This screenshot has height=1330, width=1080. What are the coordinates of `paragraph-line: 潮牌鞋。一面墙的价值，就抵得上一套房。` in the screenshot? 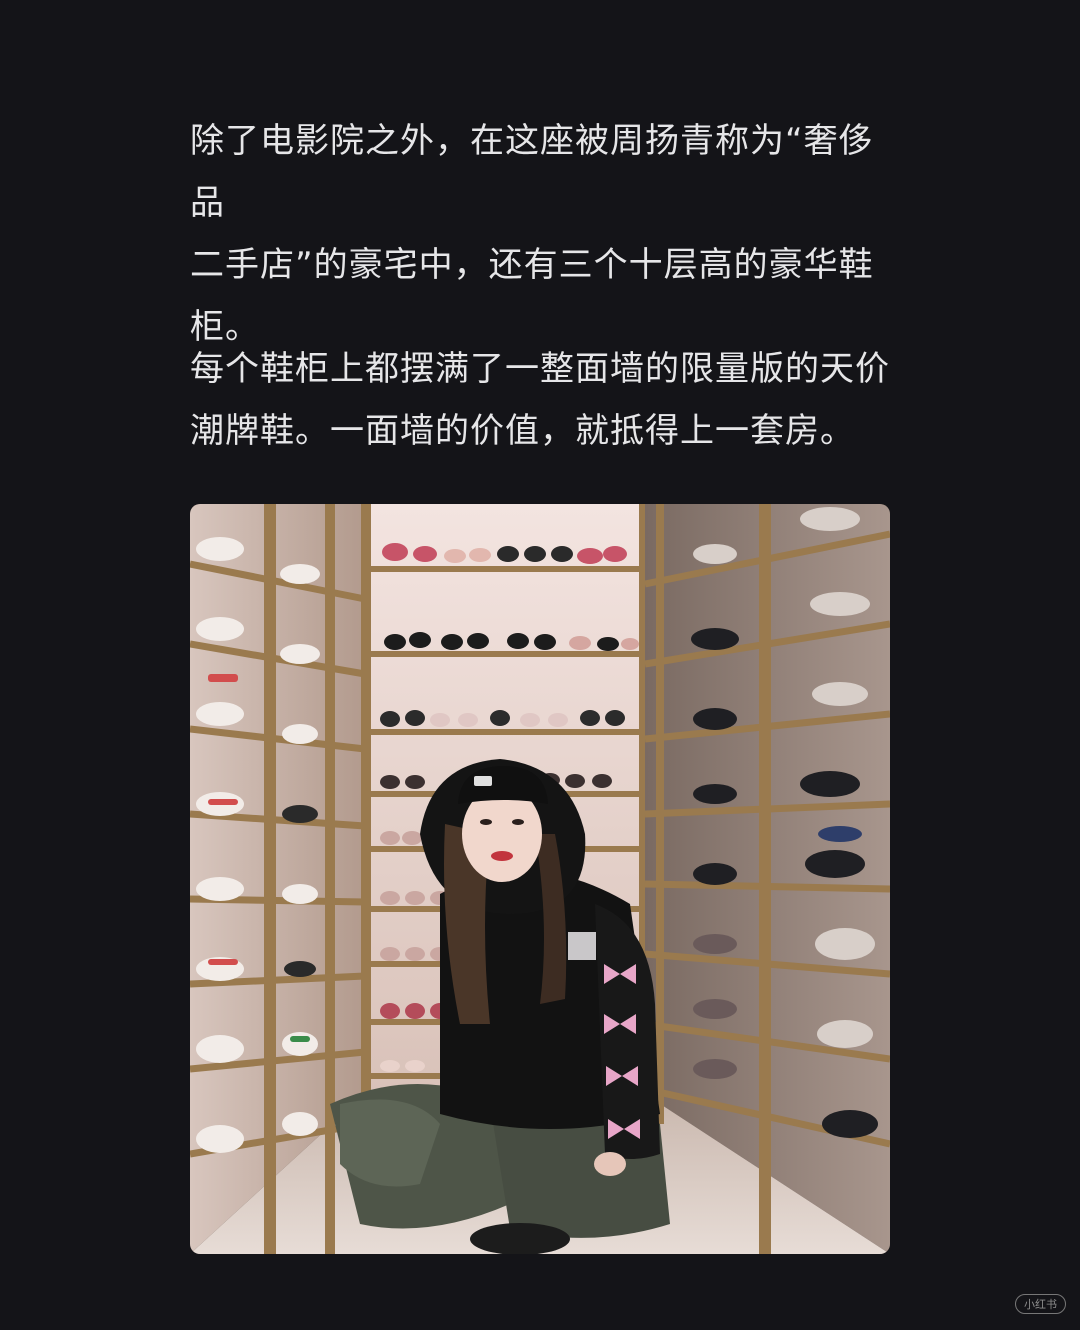 It's located at (522, 431).